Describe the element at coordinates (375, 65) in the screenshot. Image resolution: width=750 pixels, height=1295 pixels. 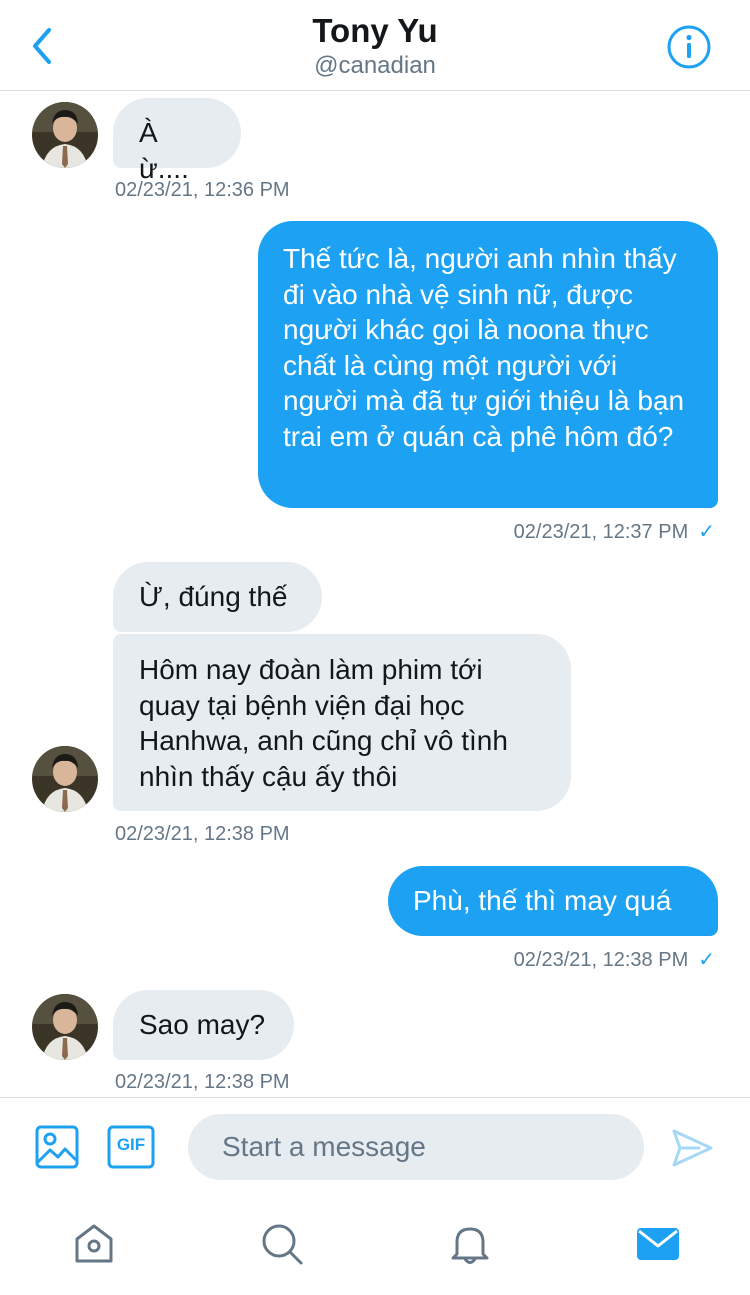
I see `contact-handle: @canadian` at that location.